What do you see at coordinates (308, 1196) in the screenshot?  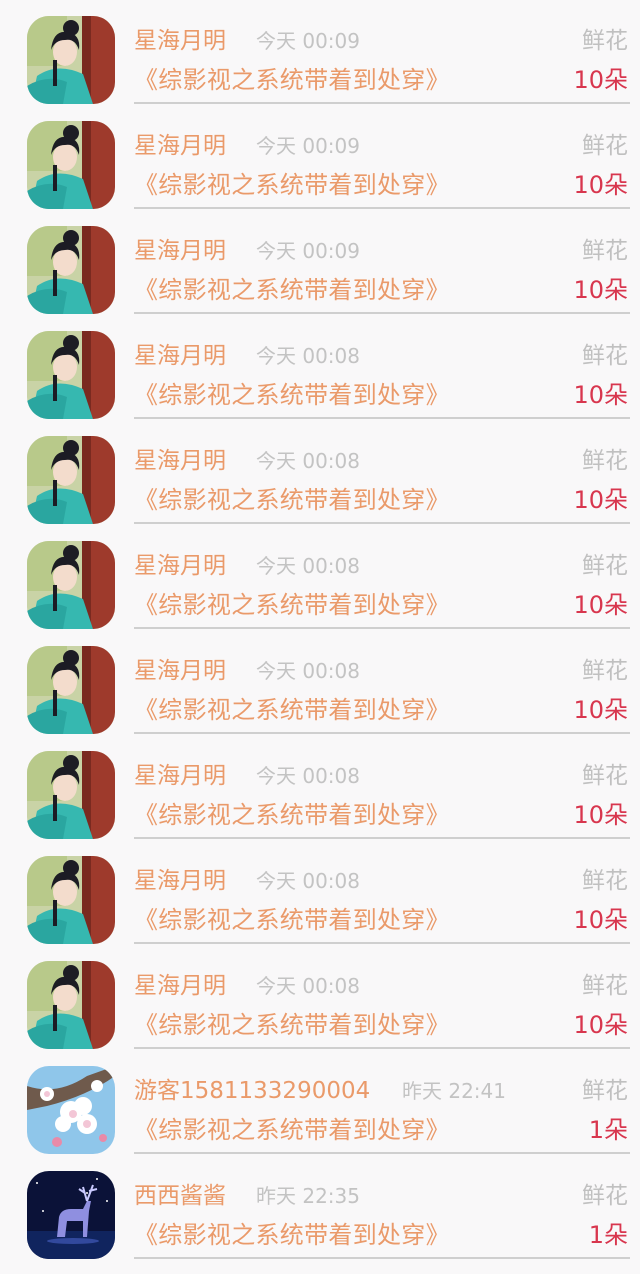 I see `timestamp: 昨天 22:35` at bounding box center [308, 1196].